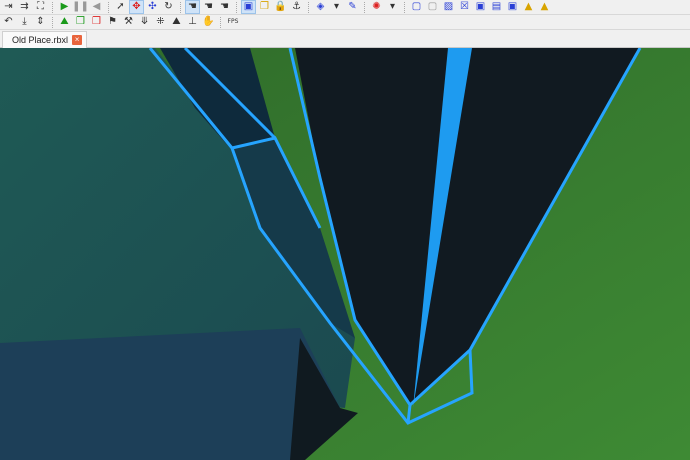  Describe the element at coordinates (345, 22) in the screenshot. I see `toolbar-row-2: ↶ ⤓ ⇕ ⛰ ❒ ❒ ⚑ ⚒ ⤋ ⁜ ⛰ ⊥ ✋ FPS` at that location.